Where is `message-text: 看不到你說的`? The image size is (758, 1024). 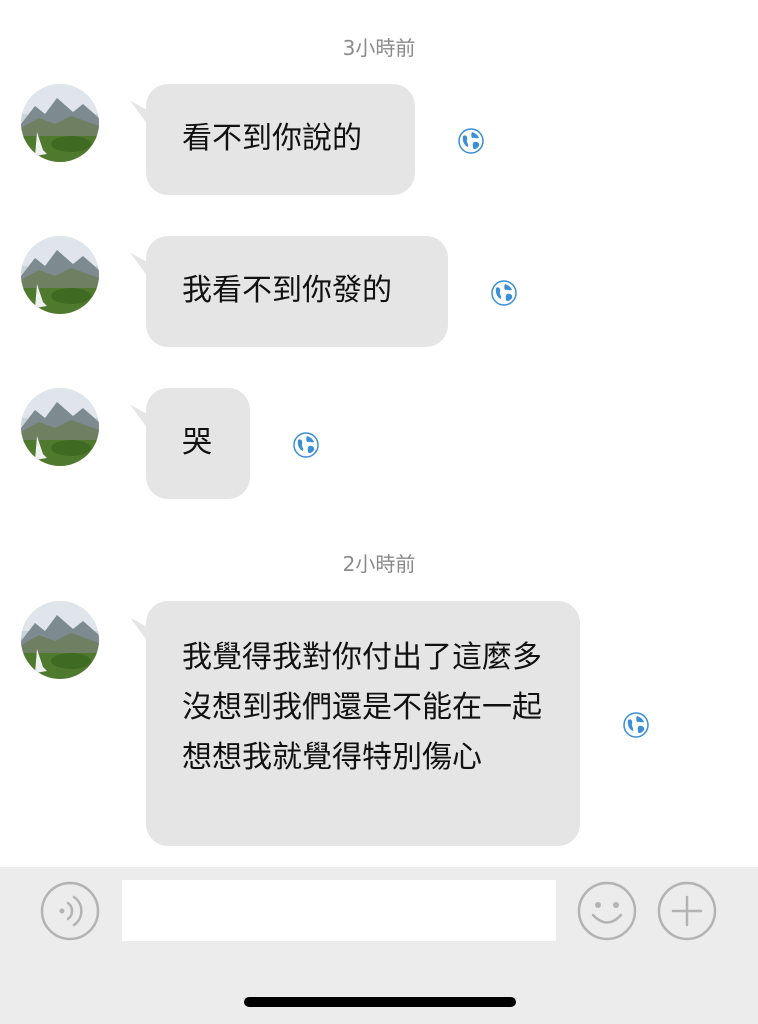
message-text: 看不到你說的 is located at coordinates (272, 138).